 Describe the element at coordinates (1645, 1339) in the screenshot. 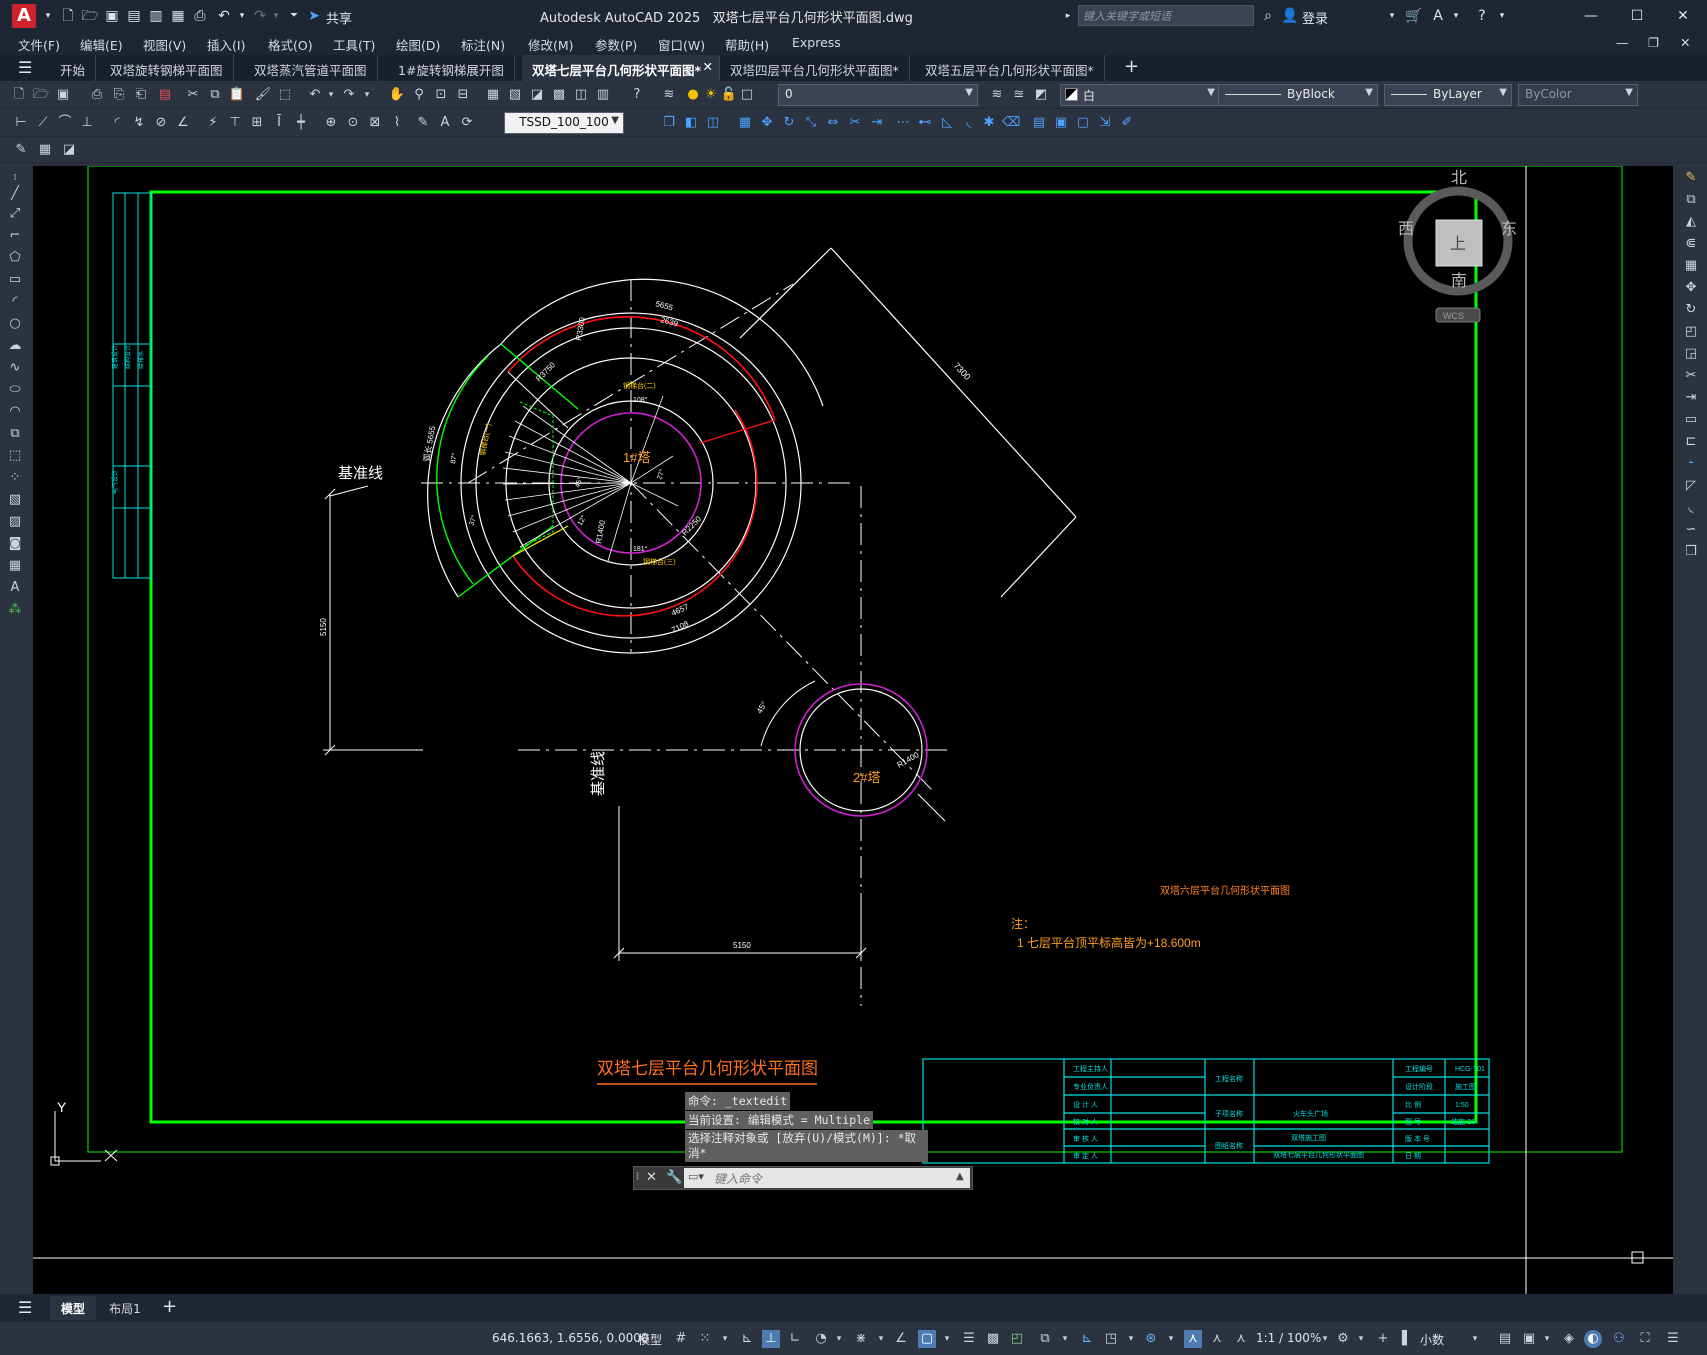

I see `fullscreen-icon: ⛶` at that location.